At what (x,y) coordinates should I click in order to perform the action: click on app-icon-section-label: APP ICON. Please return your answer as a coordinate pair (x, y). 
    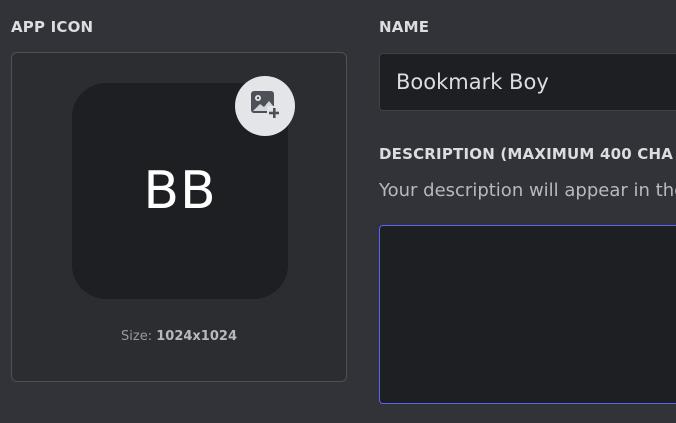
    Looking at the image, I should click on (52, 27).